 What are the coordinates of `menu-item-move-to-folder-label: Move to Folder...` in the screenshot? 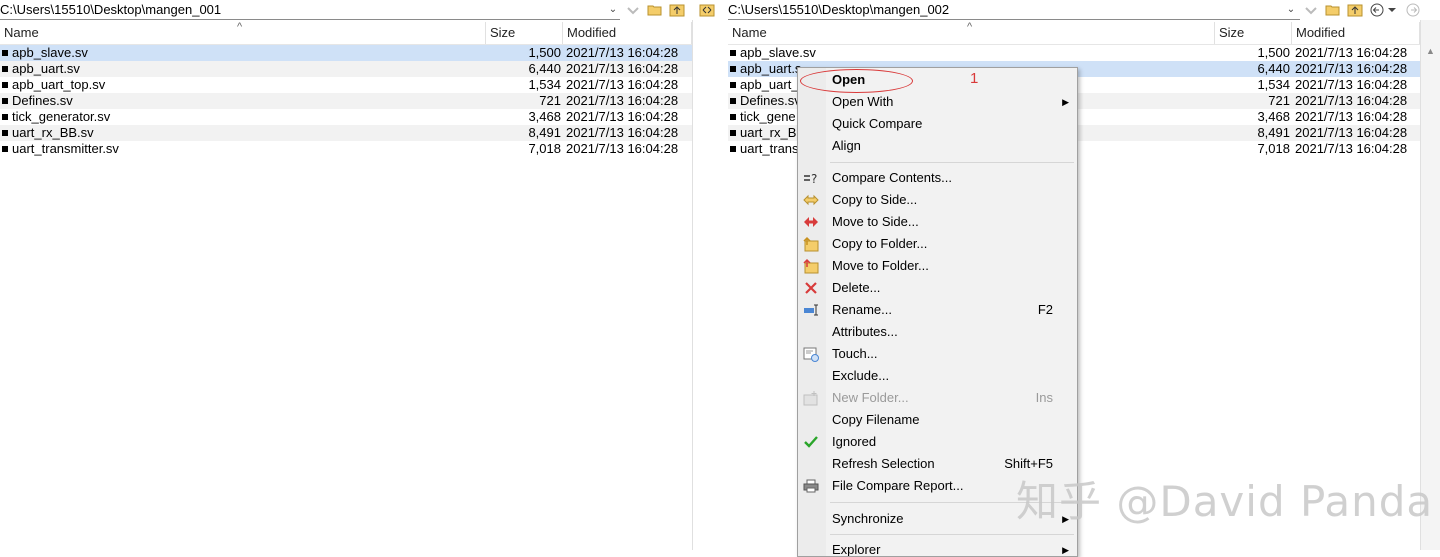 It's located at (880, 265).